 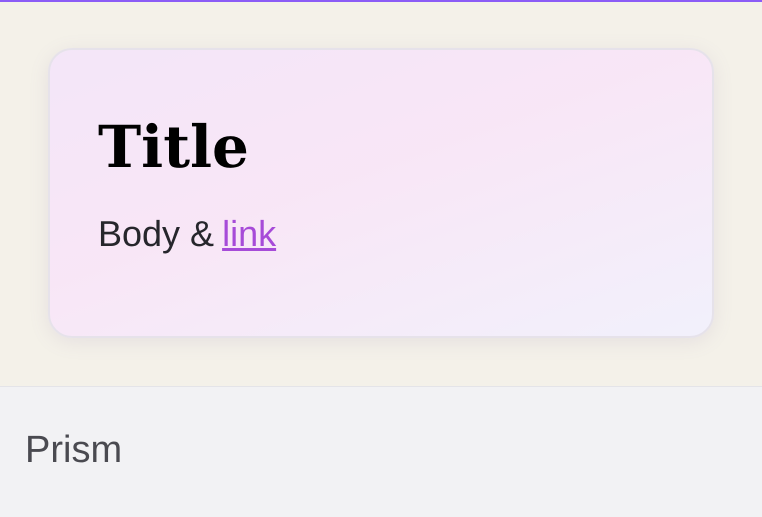 I want to click on card-title: Title, so click(x=174, y=147).